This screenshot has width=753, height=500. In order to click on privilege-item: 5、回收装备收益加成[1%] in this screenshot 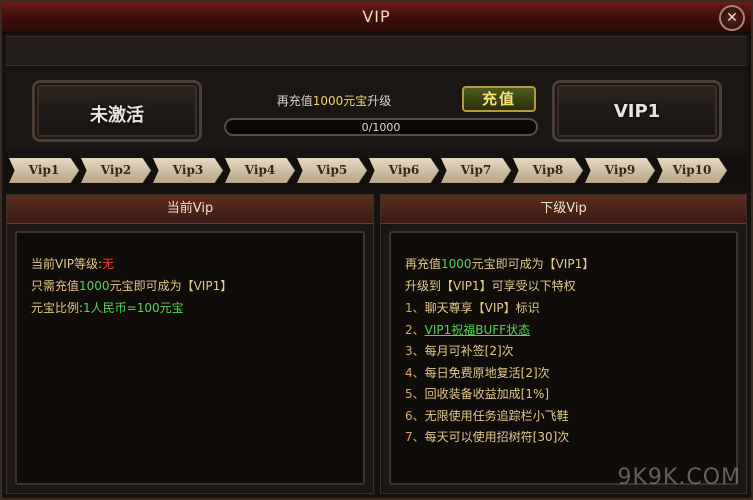, I will do `click(477, 393)`.